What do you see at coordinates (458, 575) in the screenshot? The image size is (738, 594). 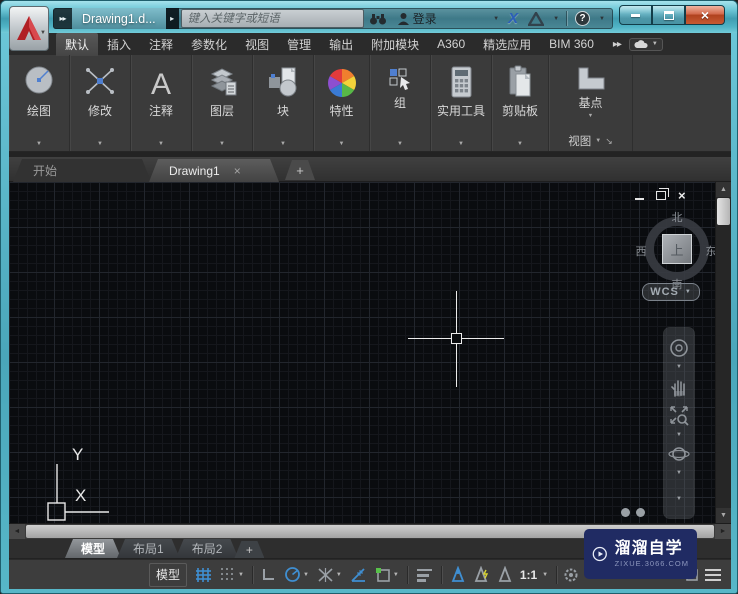 I see `annotation-visibility-button` at bounding box center [458, 575].